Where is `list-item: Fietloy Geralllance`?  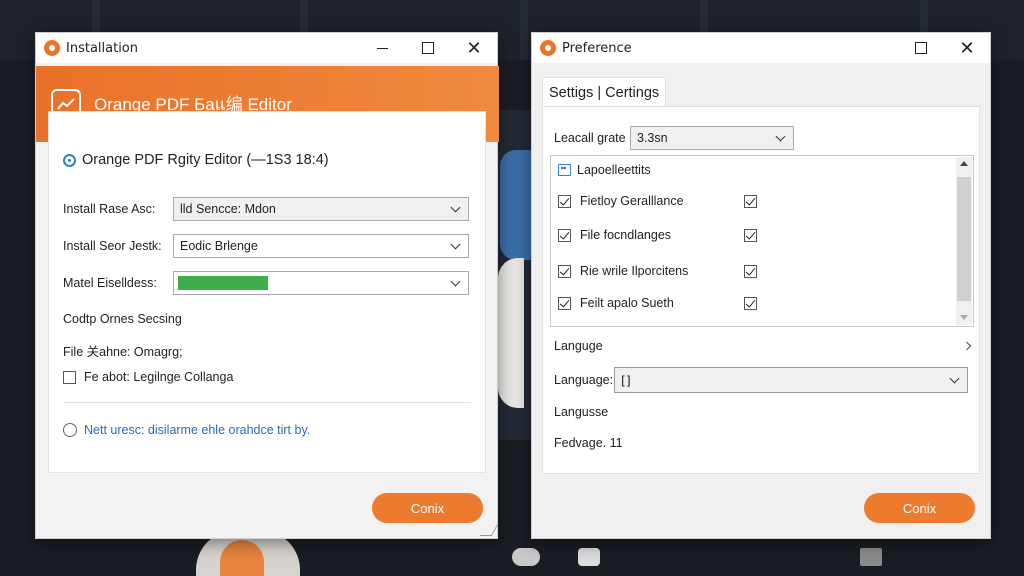
list-item: Fietloy Geralllance is located at coordinates (662, 201).